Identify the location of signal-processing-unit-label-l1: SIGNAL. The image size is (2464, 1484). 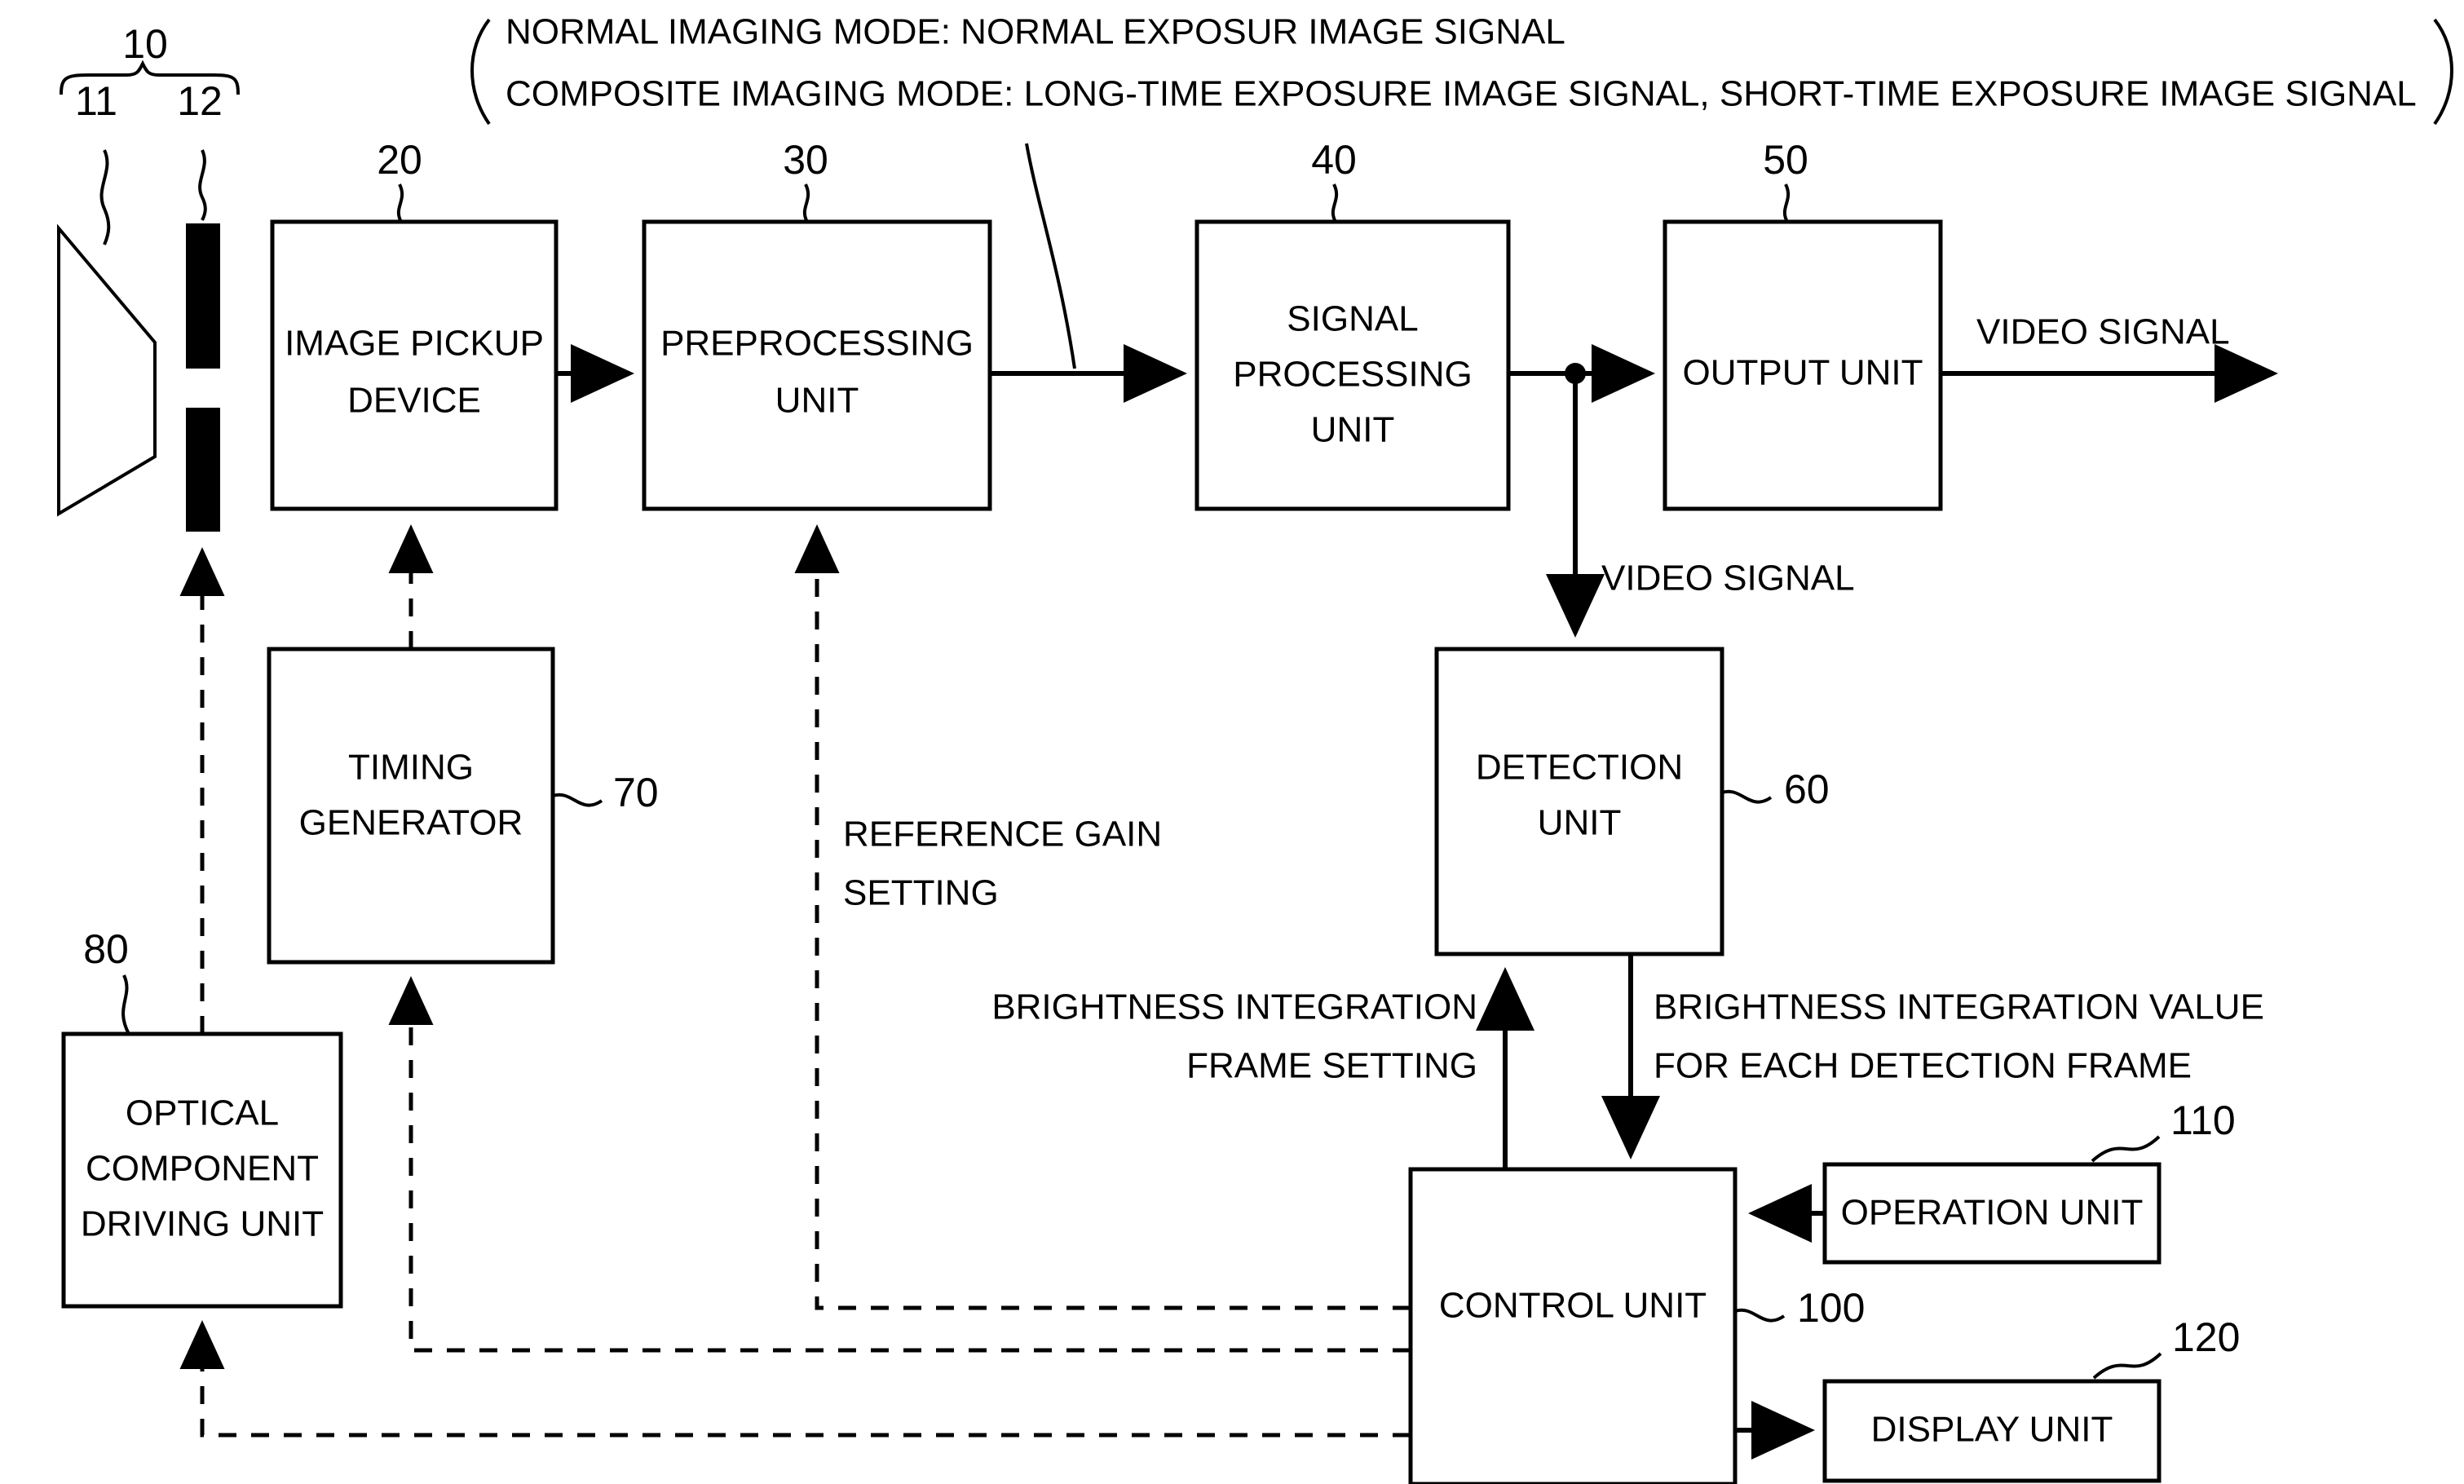
(1352, 319).